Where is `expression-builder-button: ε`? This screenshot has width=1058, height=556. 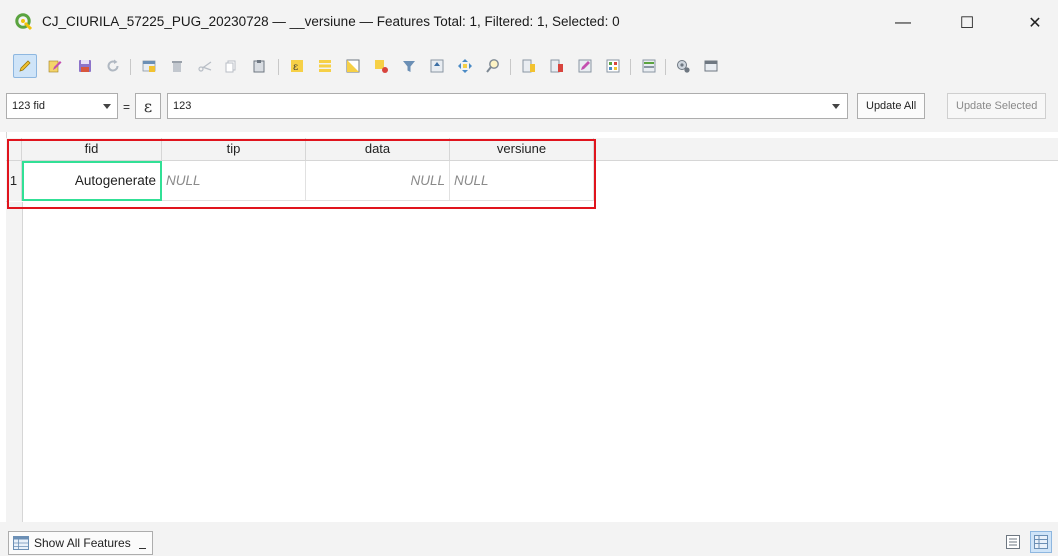 expression-builder-button: ε is located at coordinates (148, 106).